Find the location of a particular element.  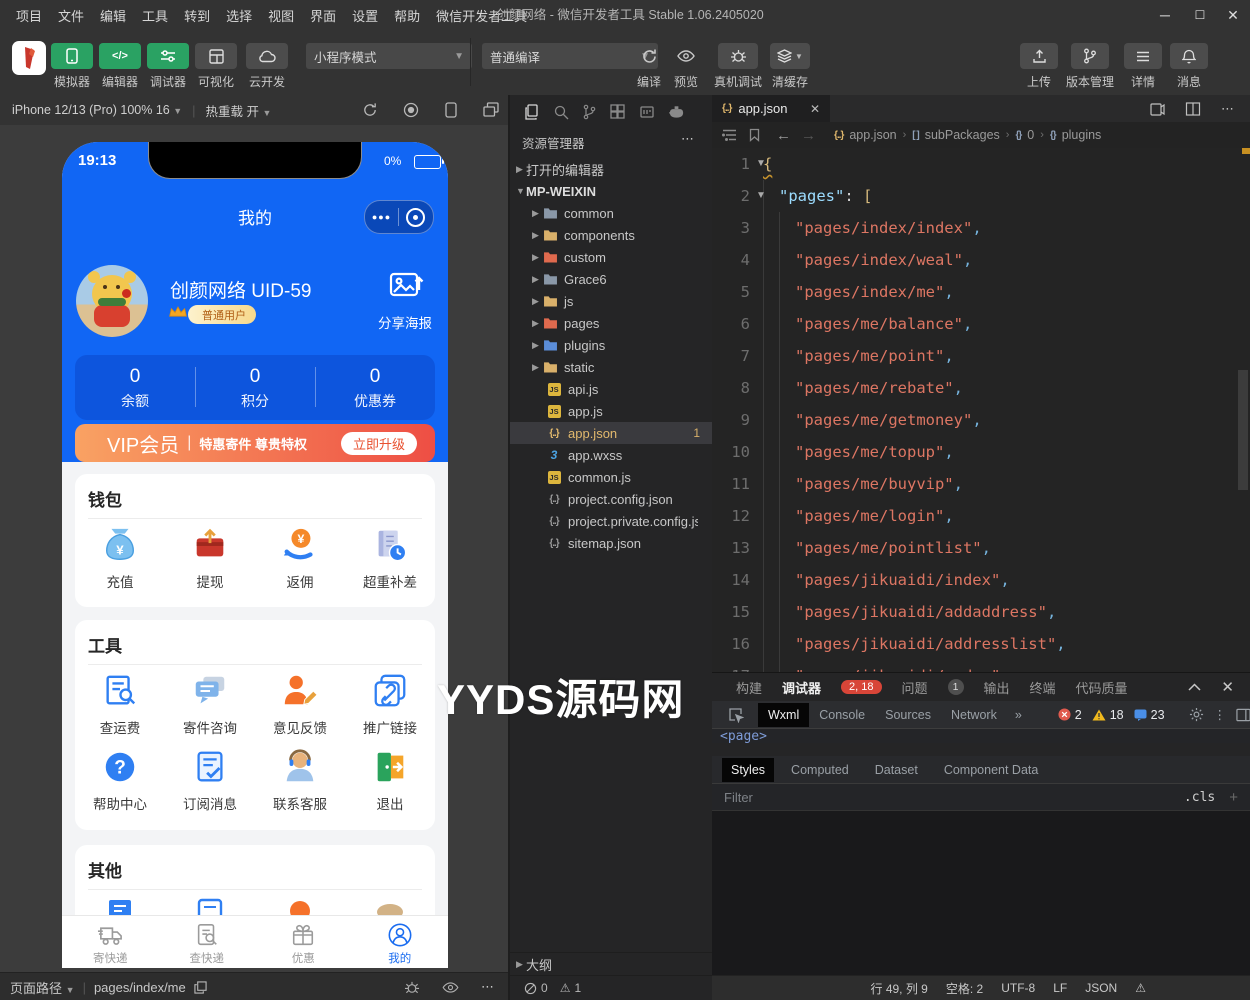

explorer-more-icon: ⋯ is located at coordinates (687, 139).